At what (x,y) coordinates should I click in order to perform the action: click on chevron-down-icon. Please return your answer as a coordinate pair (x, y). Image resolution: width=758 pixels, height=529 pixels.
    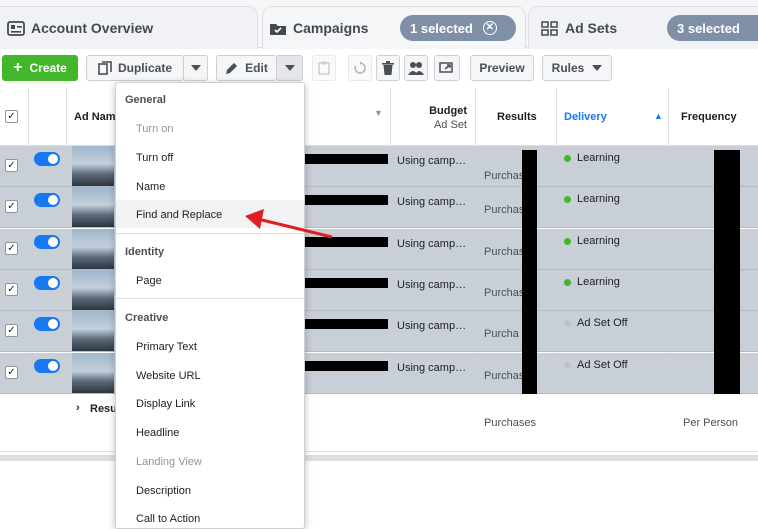
    Looking at the image, I should click on (289, 68).